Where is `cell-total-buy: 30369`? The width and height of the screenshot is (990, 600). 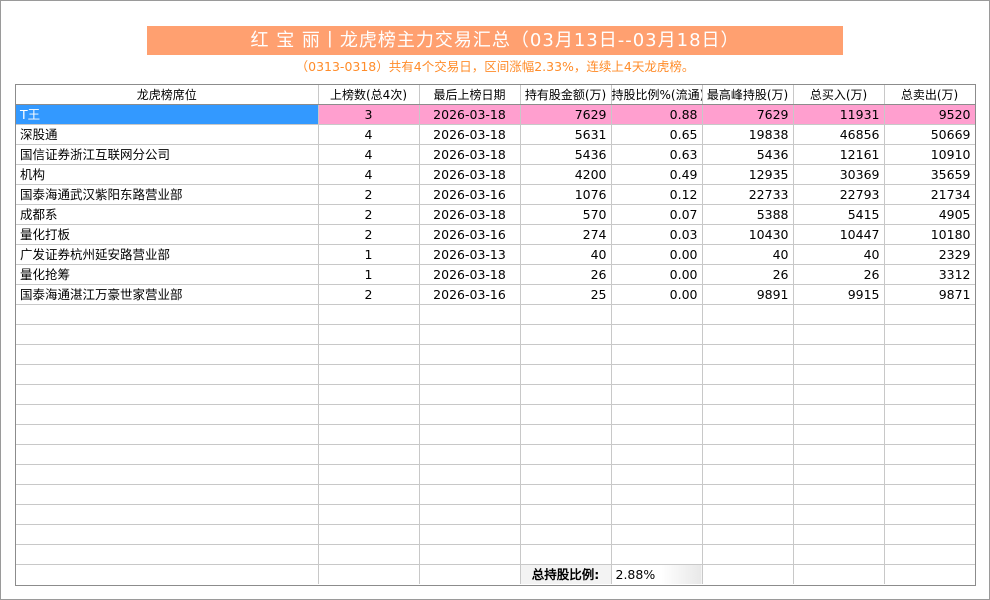 cell-total-buy: 30369 is located at coordinates (839, 174).